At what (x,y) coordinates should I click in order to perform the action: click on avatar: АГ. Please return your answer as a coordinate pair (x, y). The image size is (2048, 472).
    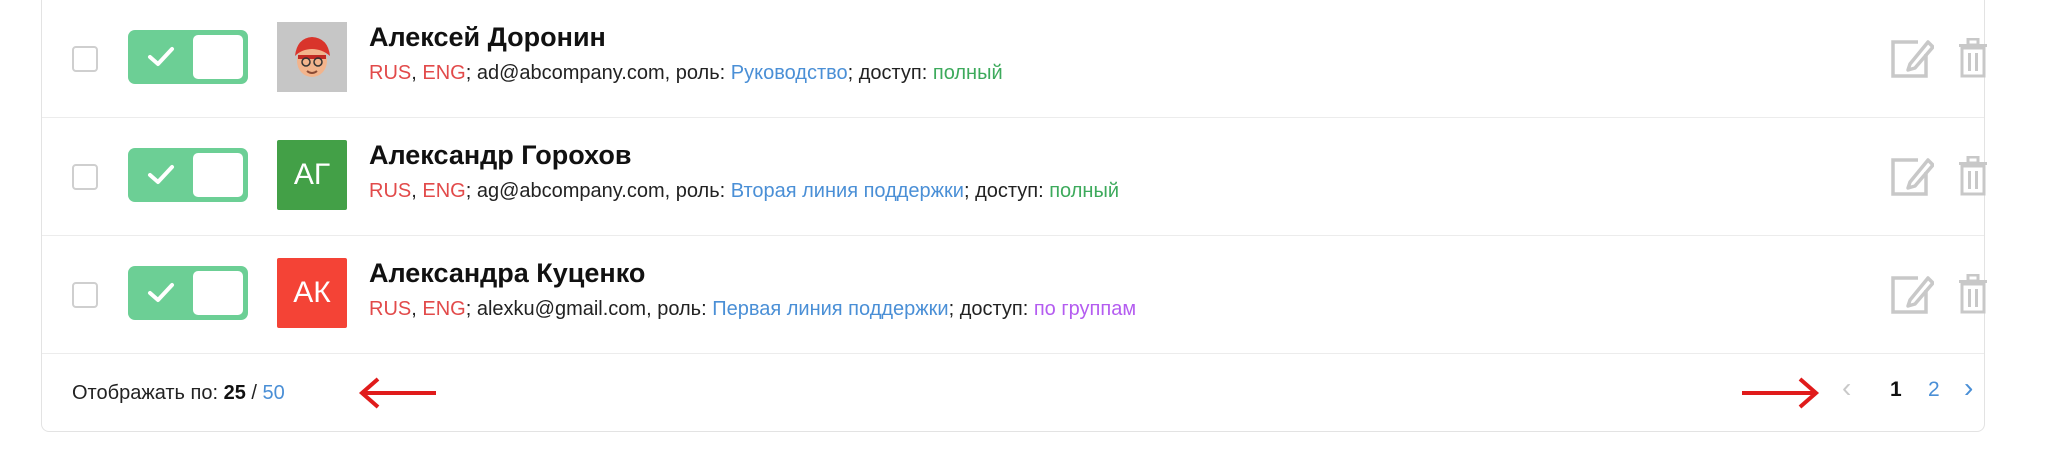
    Looking at the image, I should click on (312, 175).